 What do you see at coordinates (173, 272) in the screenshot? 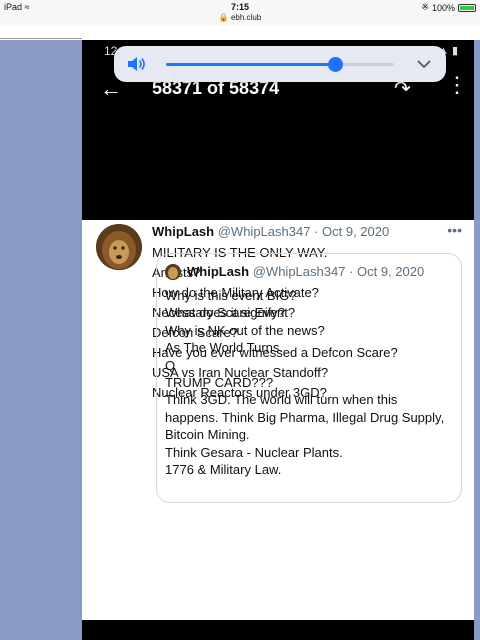
I see `quoted-avatar` at bounding box center [173, 272].